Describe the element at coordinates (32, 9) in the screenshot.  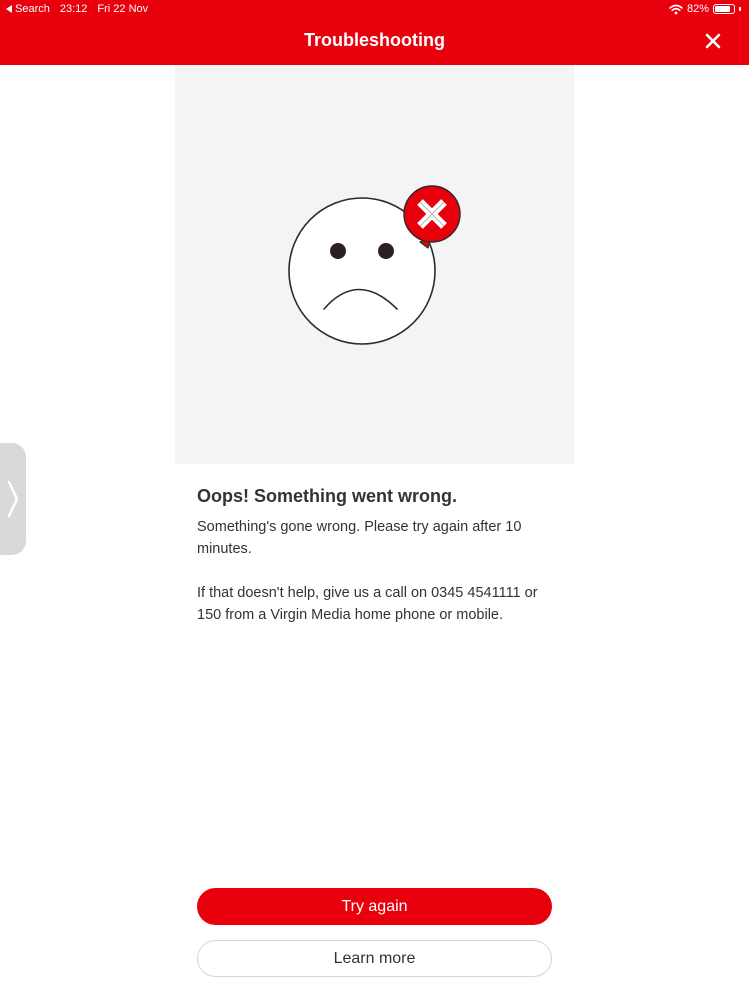
I see `back-to-app-label: Search` at that location.